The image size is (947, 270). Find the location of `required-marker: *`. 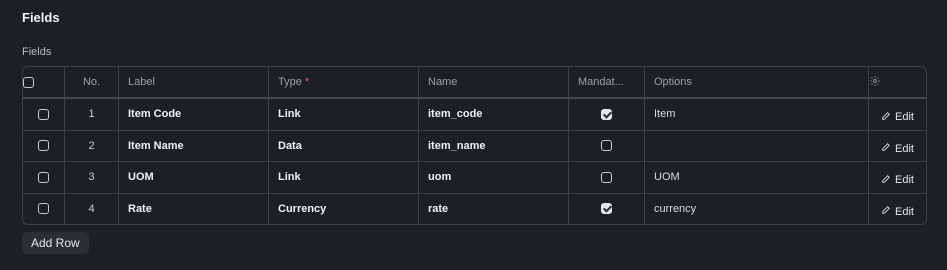

required-marker: * is located at coordinates (307, 82).